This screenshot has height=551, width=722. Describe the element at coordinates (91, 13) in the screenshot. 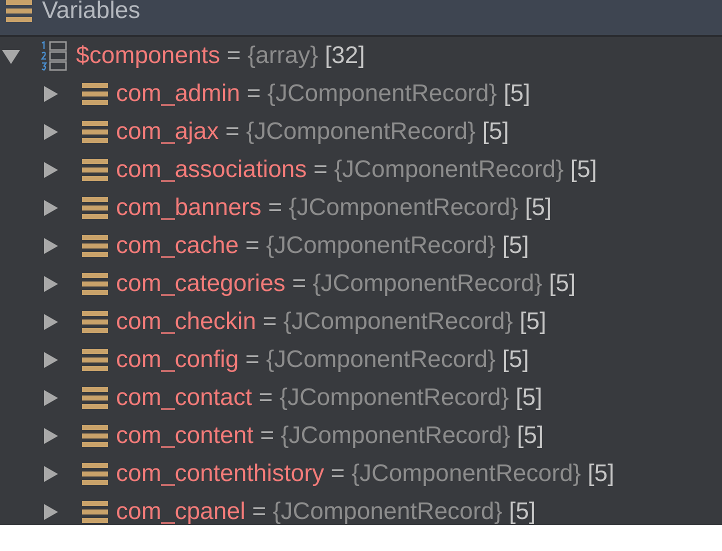

I see `panel-title: Variables` at that location.